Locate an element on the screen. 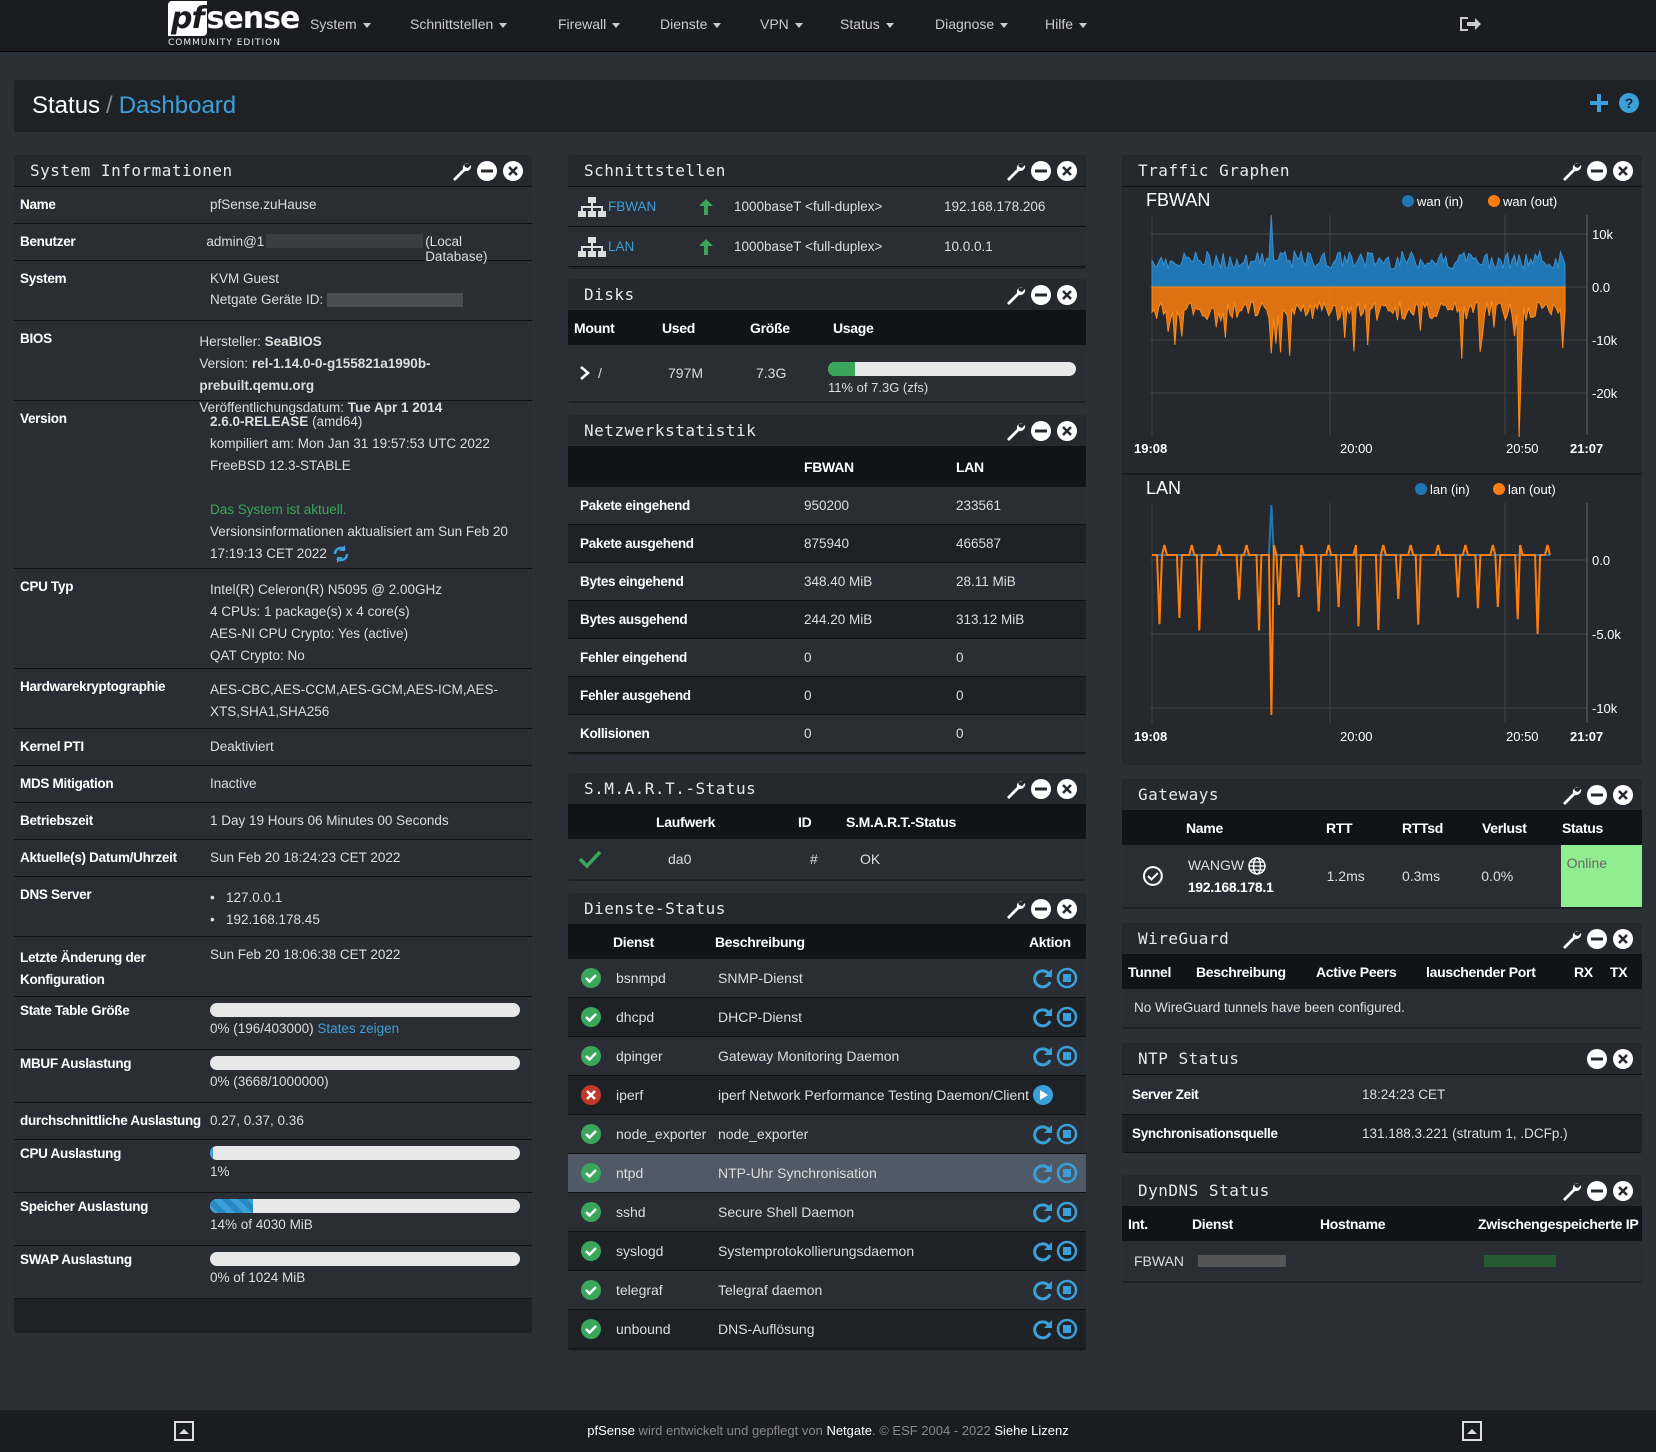  license-link: Siehe Lizenz is located at coordinates (1031, 1430).